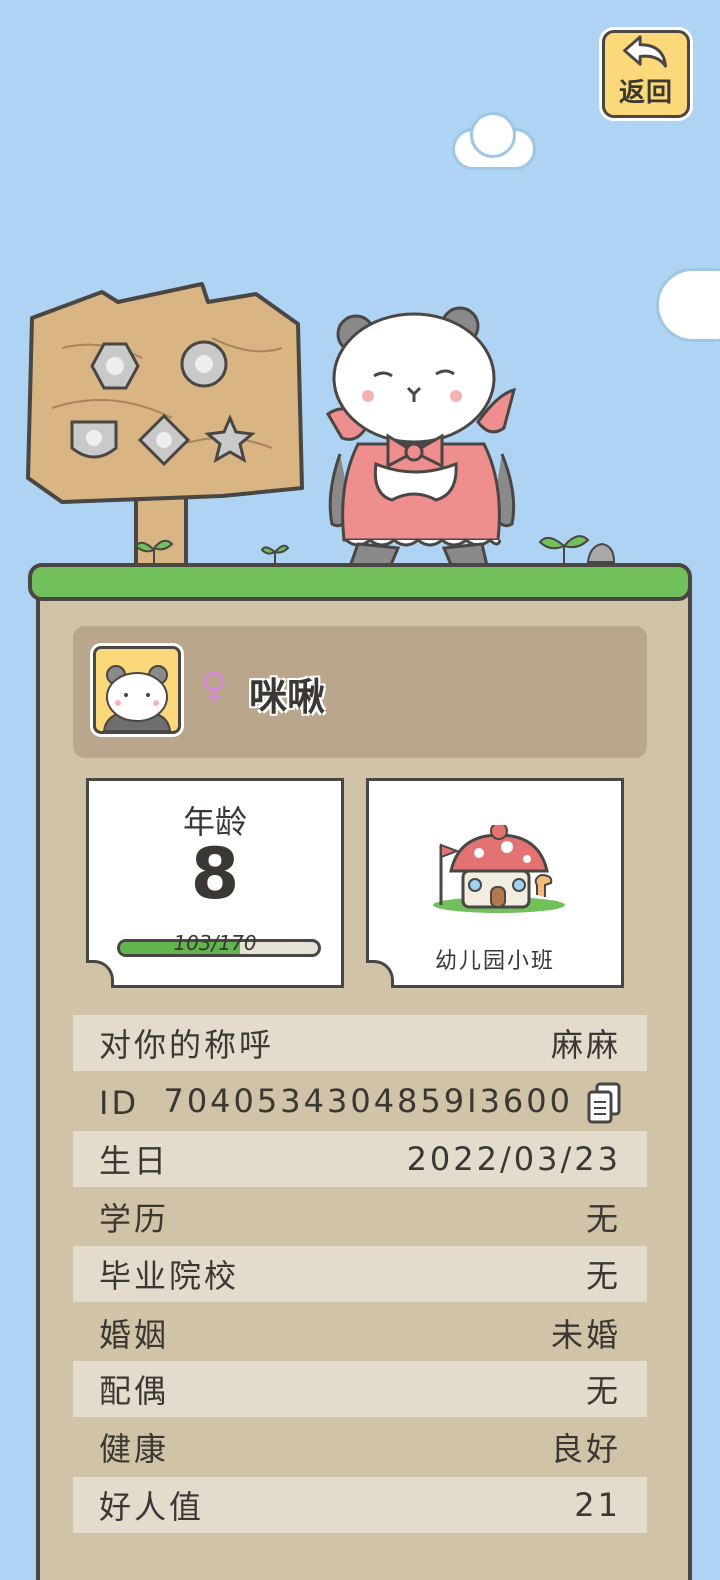 This screenshot has width=720, height=1580. I want to click on info-label: 生日, so click(134, 1161).